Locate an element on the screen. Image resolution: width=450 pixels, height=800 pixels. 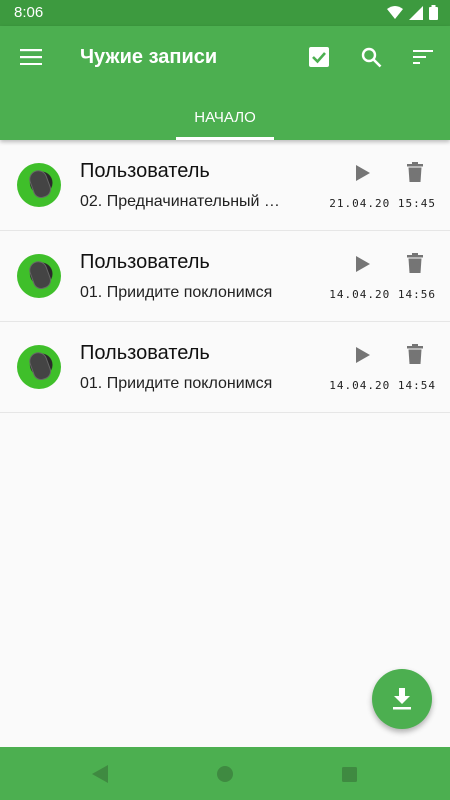
download-icon is located at coordinates (402, 699).